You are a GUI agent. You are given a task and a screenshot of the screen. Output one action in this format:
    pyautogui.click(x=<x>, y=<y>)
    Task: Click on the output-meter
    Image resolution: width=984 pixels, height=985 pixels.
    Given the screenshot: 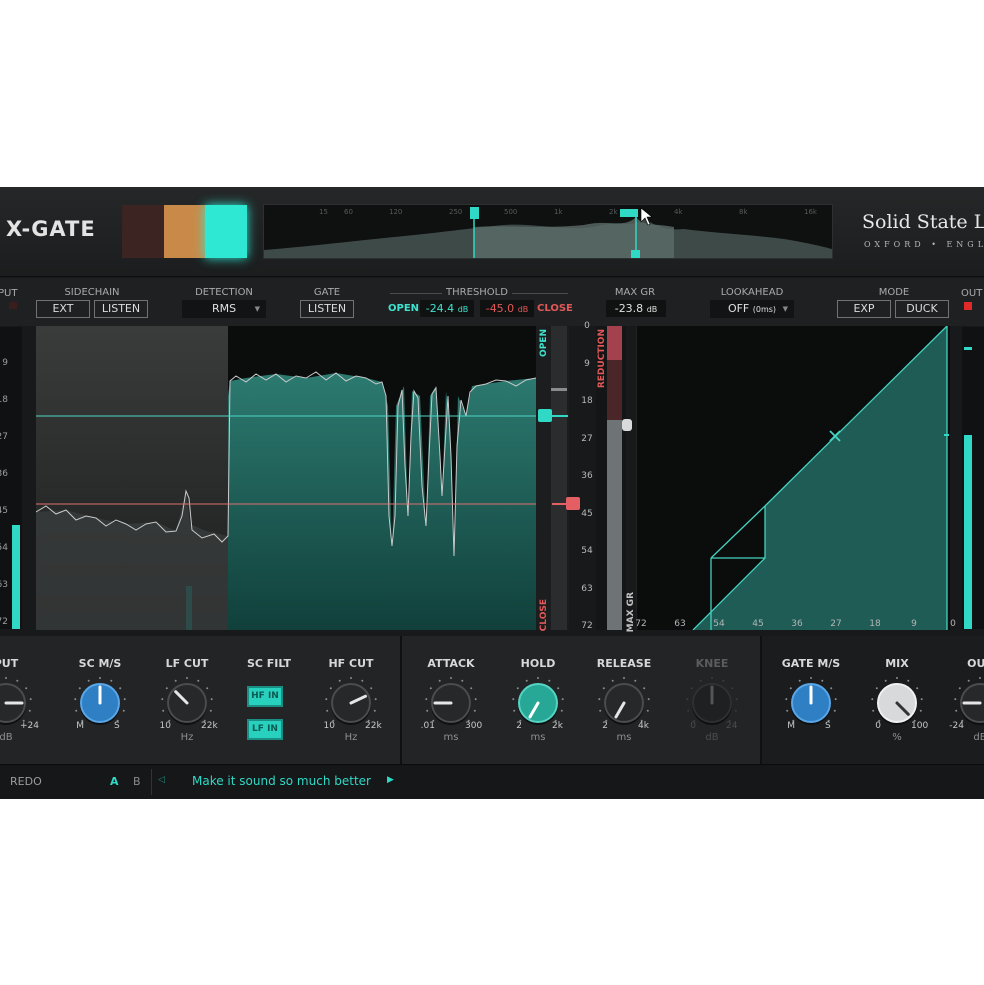 What is the action you would take?
    pyautogui.click(x=973, y=478)
    